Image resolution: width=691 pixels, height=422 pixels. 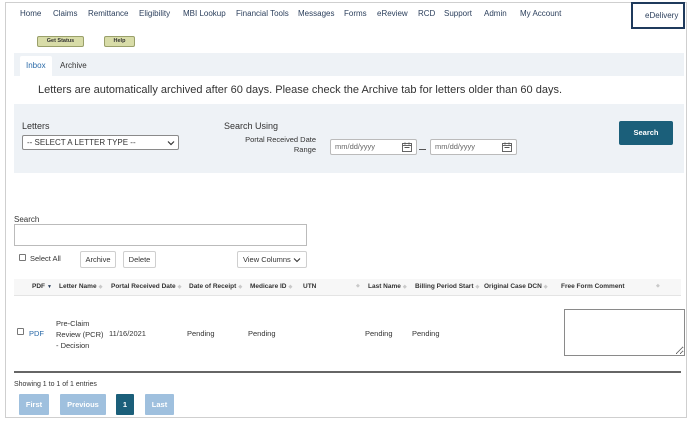 What do you see at coordinates (73, 66) in the screenshot?
I see `tab-archive: Archive` at bounding box center [73, 66].